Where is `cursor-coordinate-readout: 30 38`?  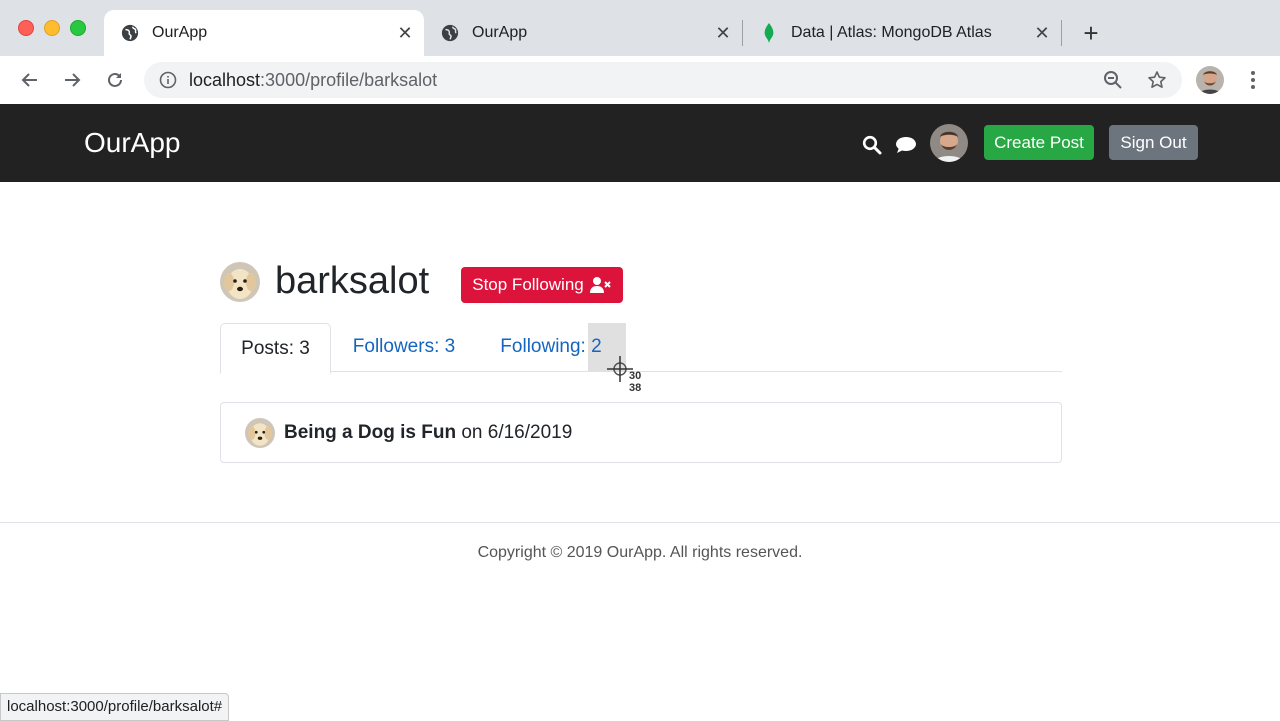
cursor-coordinate-readout: 30 38 is located at coordinates (635, 382).